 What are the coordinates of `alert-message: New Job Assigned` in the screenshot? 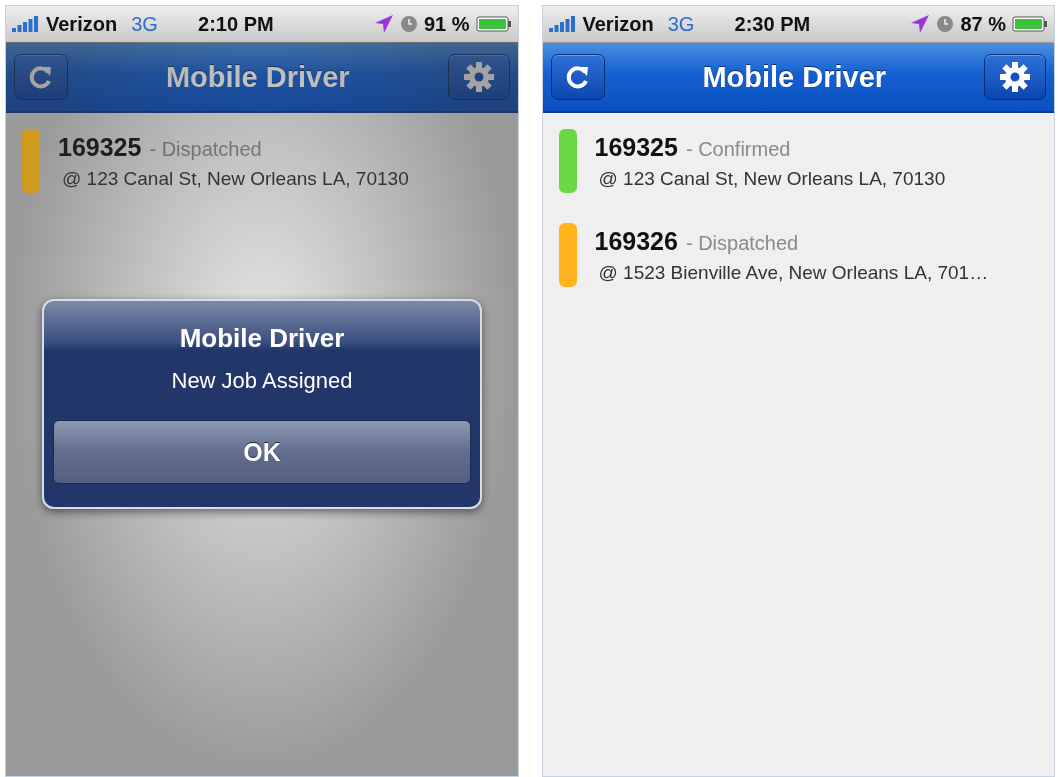 It's located at (262, 381).